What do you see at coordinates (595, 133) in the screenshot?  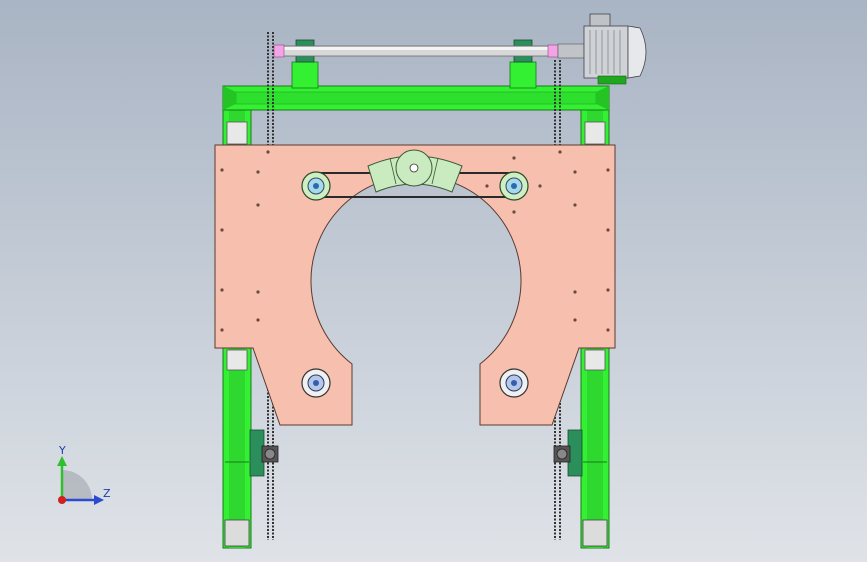 I see `right-upper-bracket` at bounding box center [595, 133].